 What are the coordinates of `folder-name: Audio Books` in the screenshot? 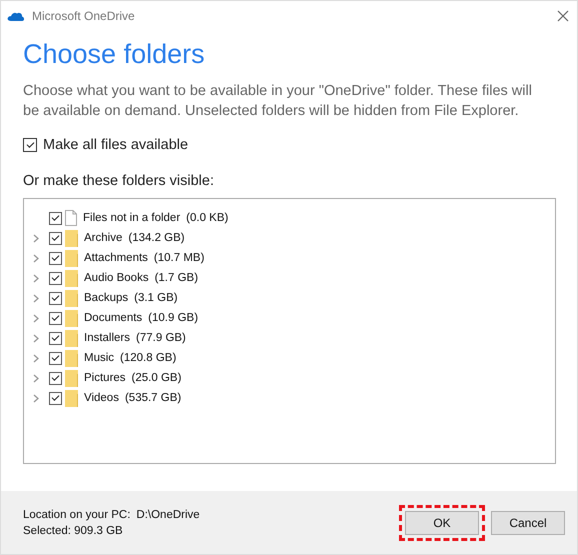 It's located at (116, 278).